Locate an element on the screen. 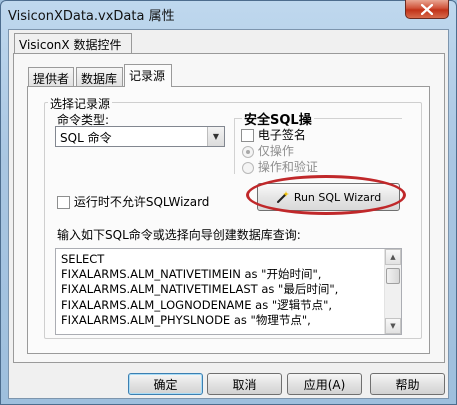  sql-line: FIXALARMS.ALM_NATIVETIMELAST as "最后时间", is located at coordinates (200, 289).